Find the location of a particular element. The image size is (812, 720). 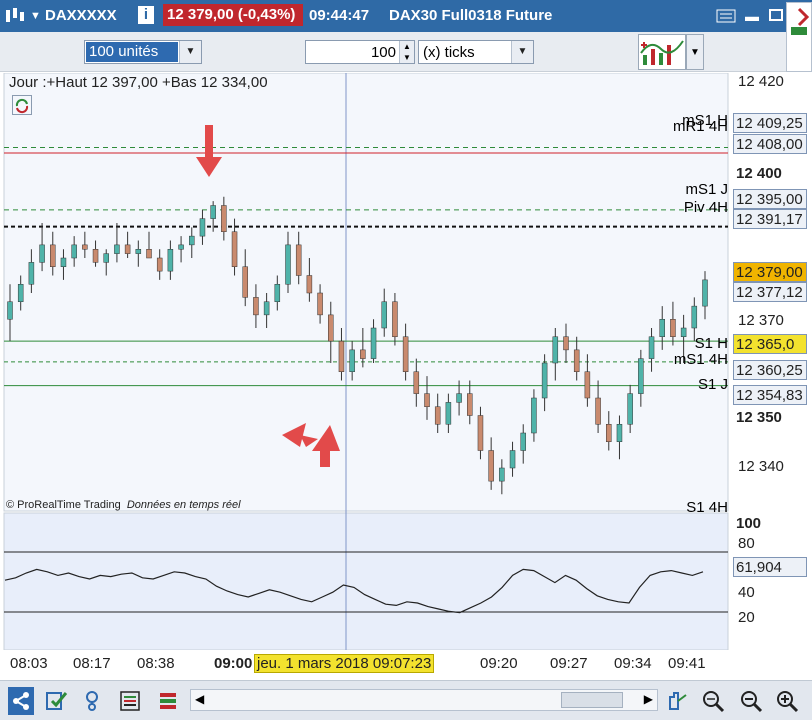

side-tools-button is located at coordinates (799, 37).